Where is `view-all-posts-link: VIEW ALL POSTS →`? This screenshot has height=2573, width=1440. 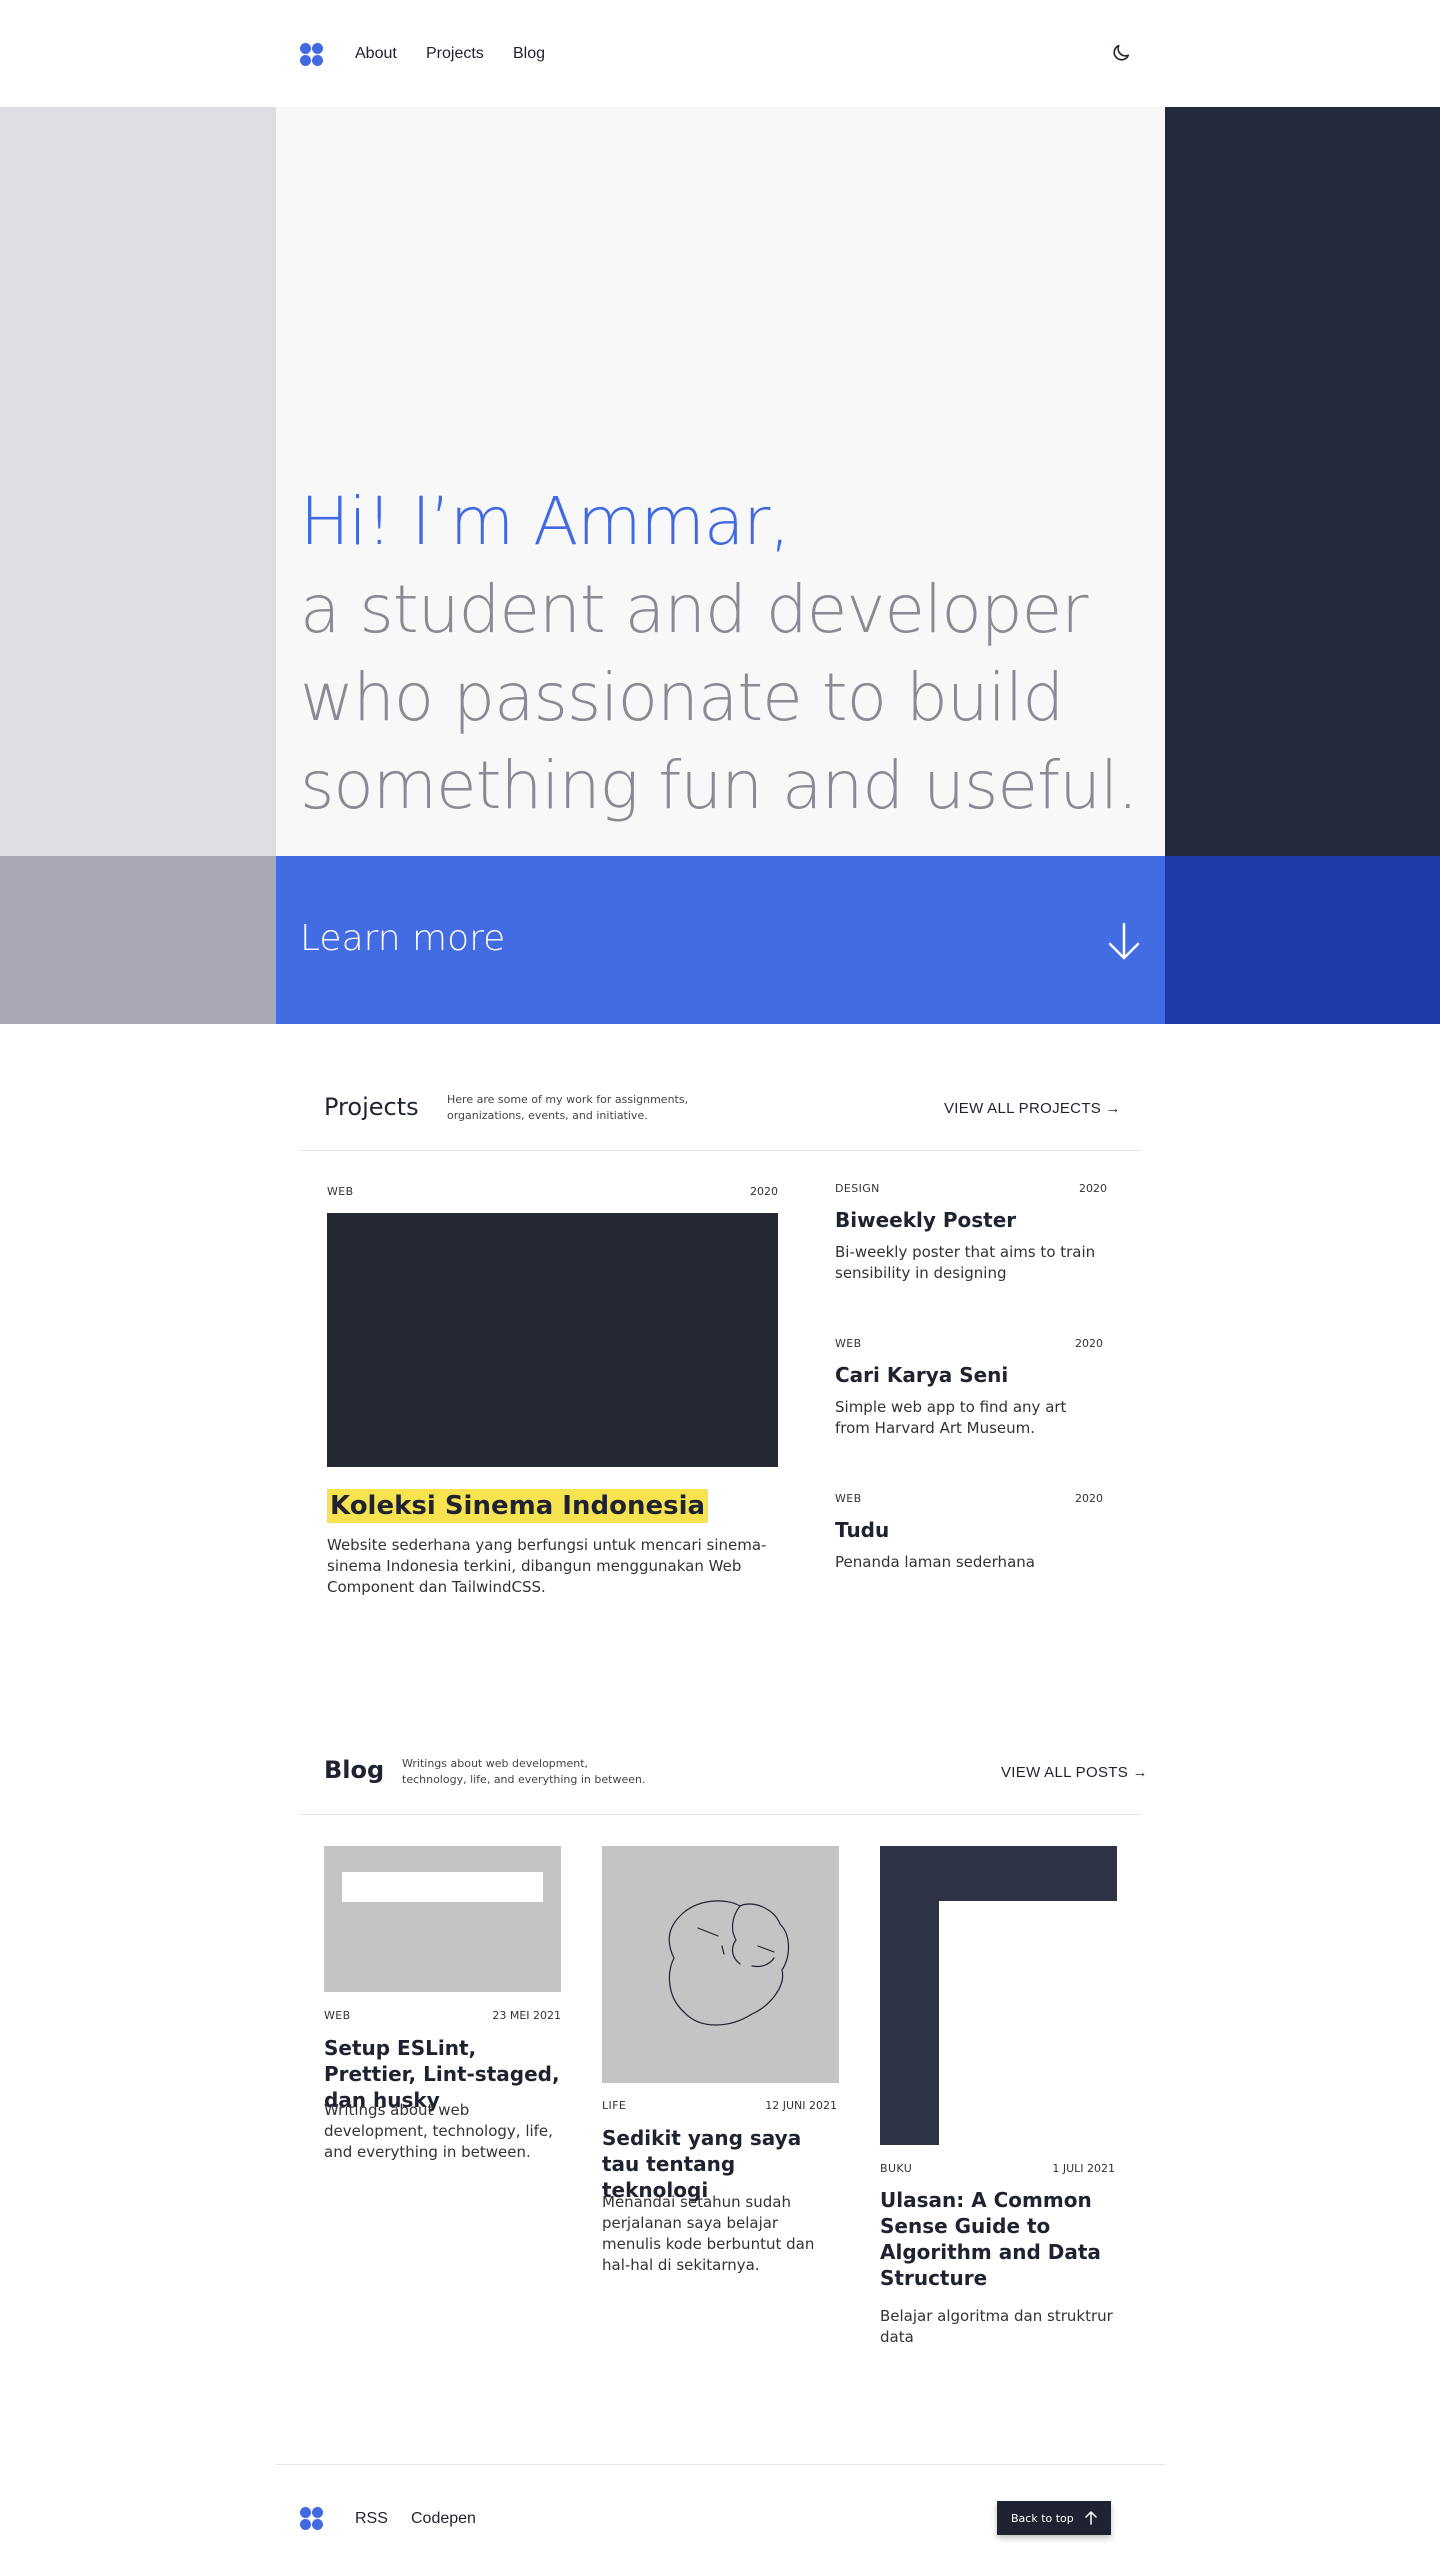 view-all-posts-link: VIEW ALL POSTS → is located at coordinates (1074, 1772).